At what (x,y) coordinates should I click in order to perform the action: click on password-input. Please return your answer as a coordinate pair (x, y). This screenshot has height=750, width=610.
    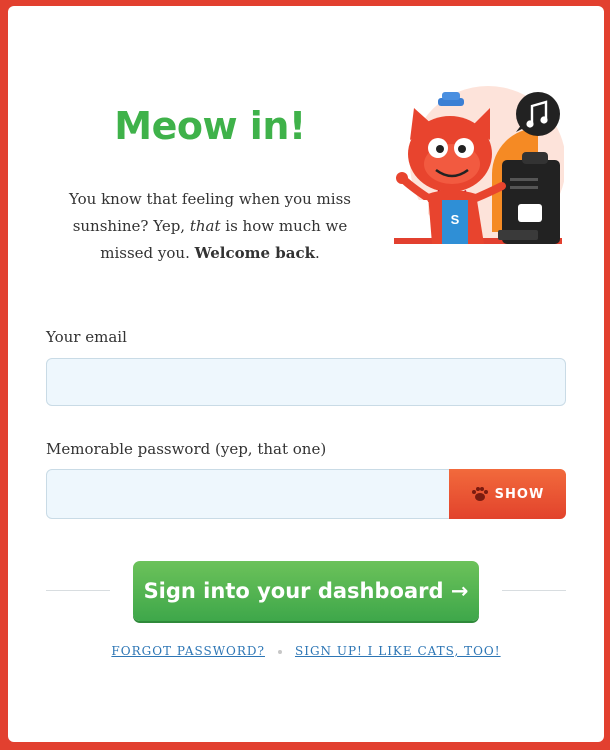
    Looking at the image, I should click on (248, 494).